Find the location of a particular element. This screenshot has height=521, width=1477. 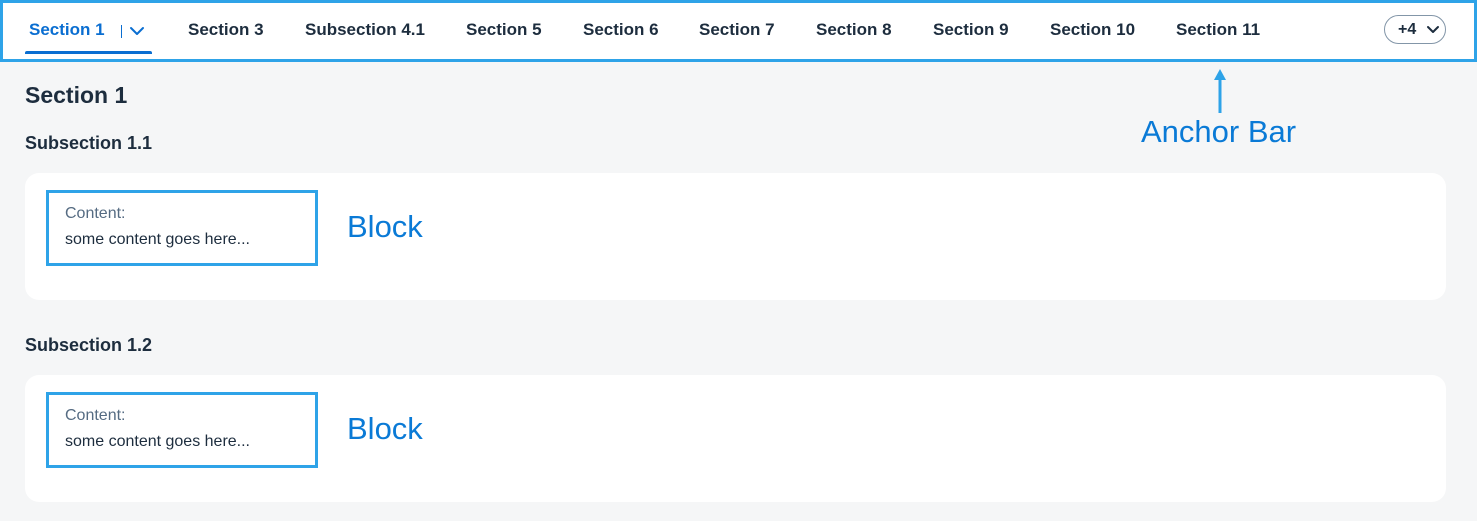

tab-section-7: Section 7 is located at coordinates (737, 30).